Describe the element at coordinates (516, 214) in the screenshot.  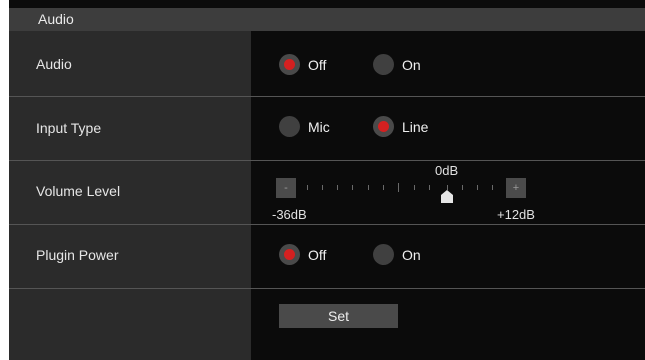
I see `volume-max-label: +12dB` at that location.